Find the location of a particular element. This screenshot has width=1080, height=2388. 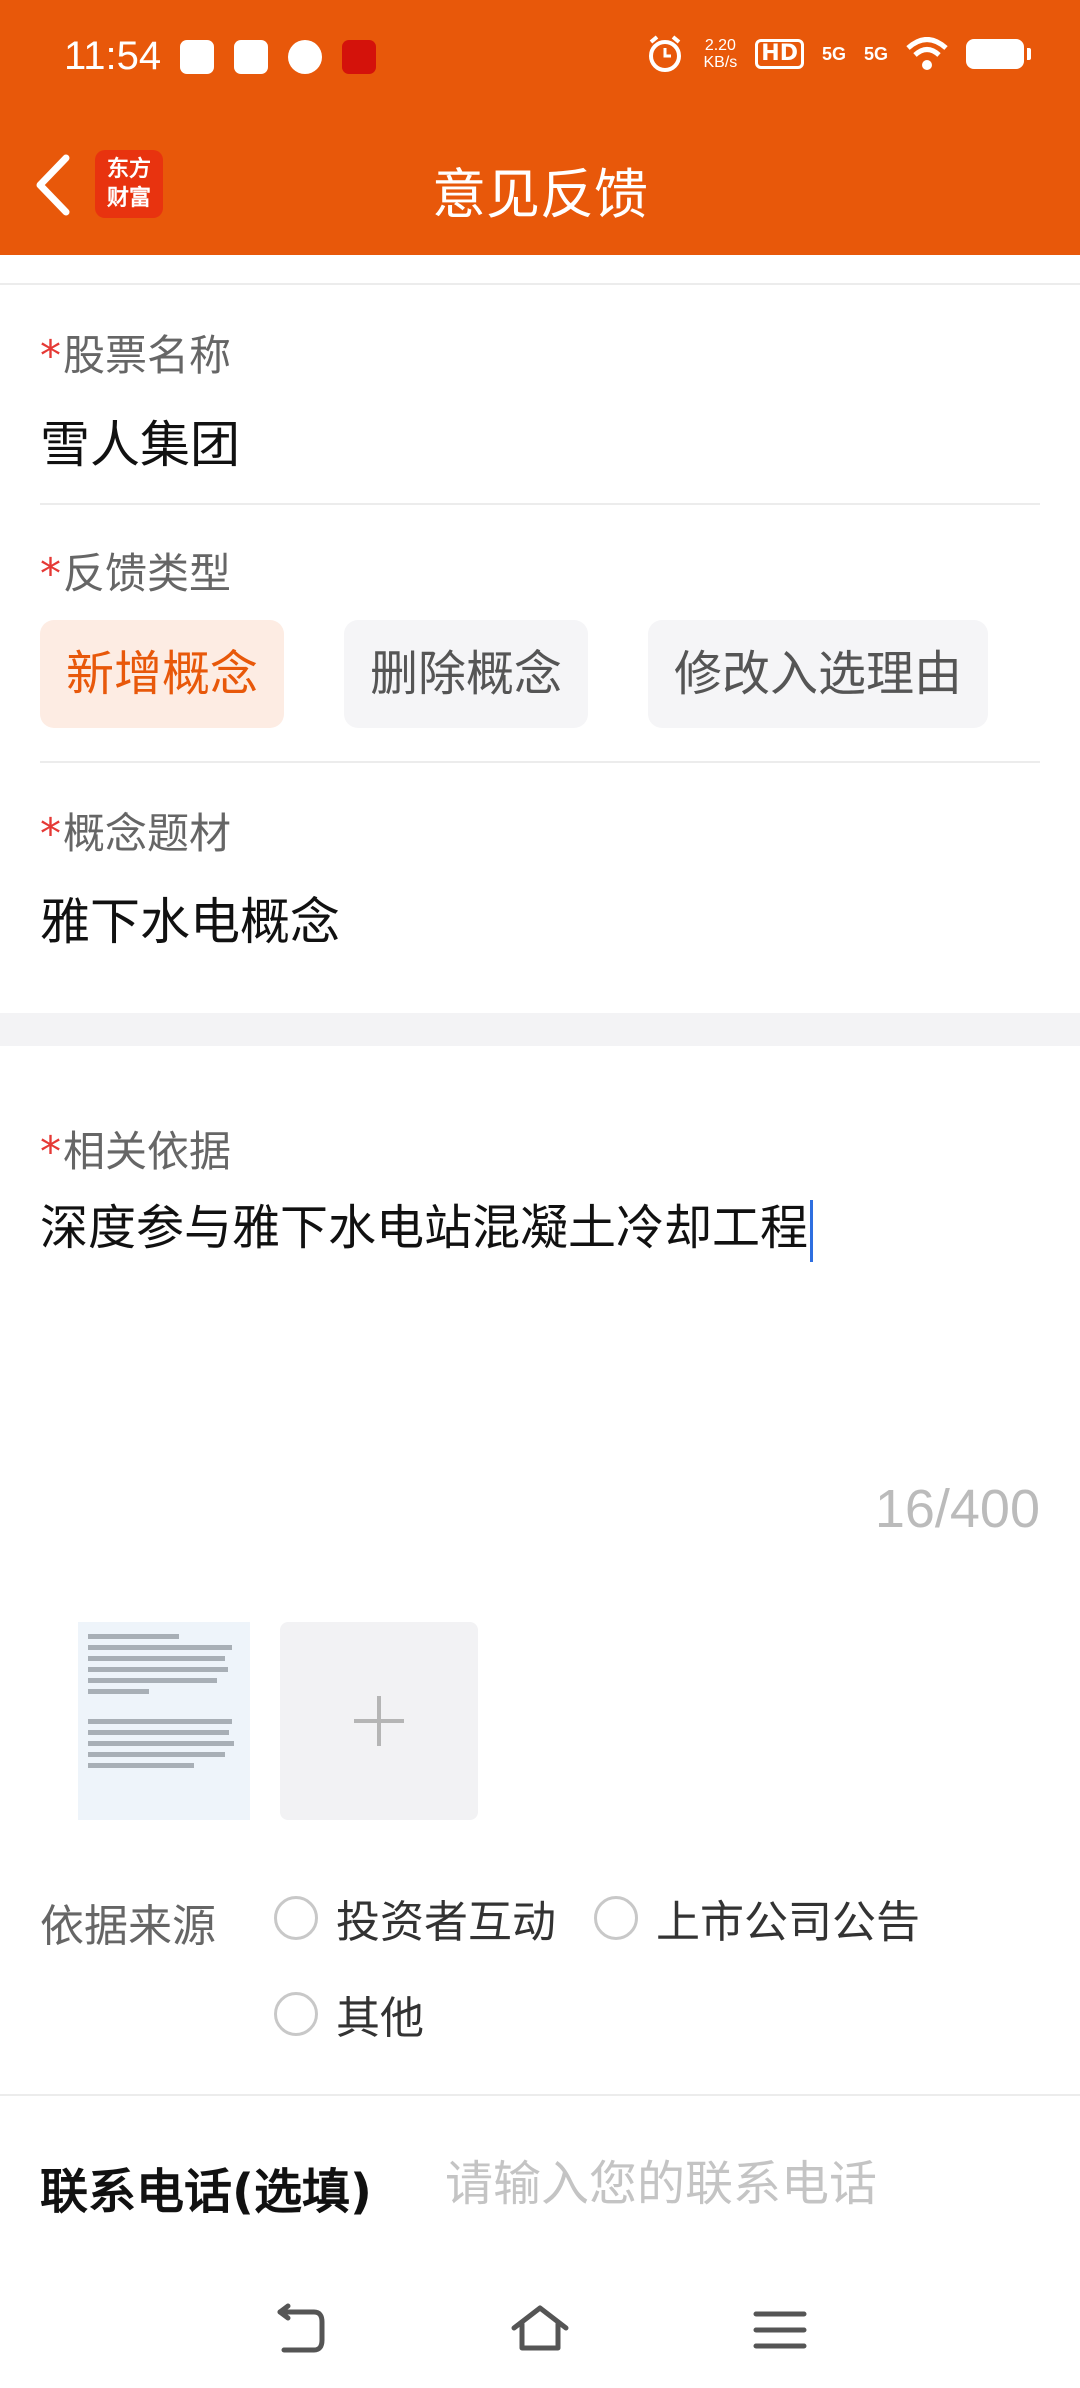

phone-label: 联系电话(选填) is located at coordinates (206, 2192).